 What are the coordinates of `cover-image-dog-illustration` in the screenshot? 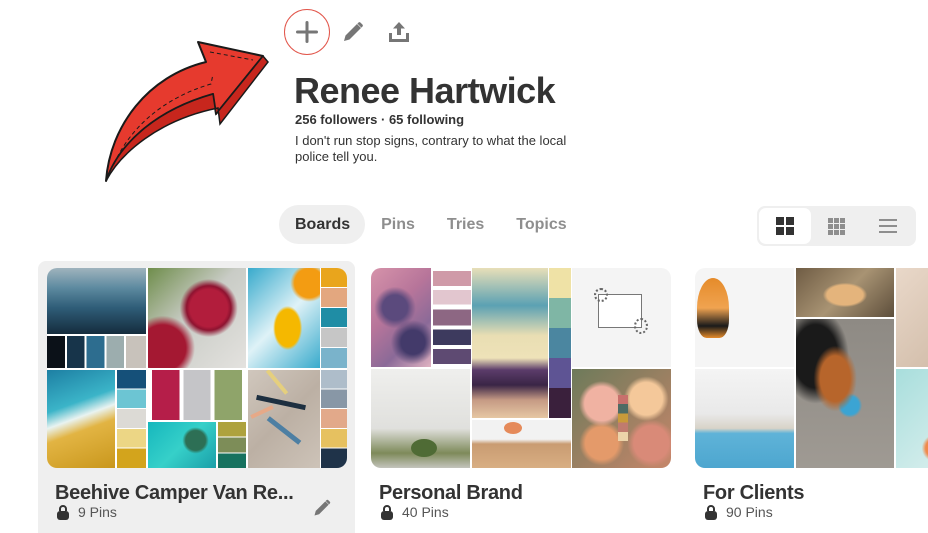 It's located at (744, 317).